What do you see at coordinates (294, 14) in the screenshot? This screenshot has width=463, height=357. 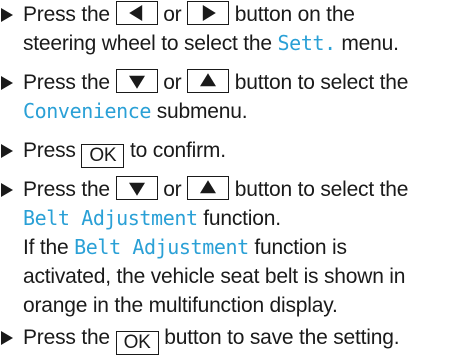 I see `text-run: button on the` at bounding box center [294, 14].